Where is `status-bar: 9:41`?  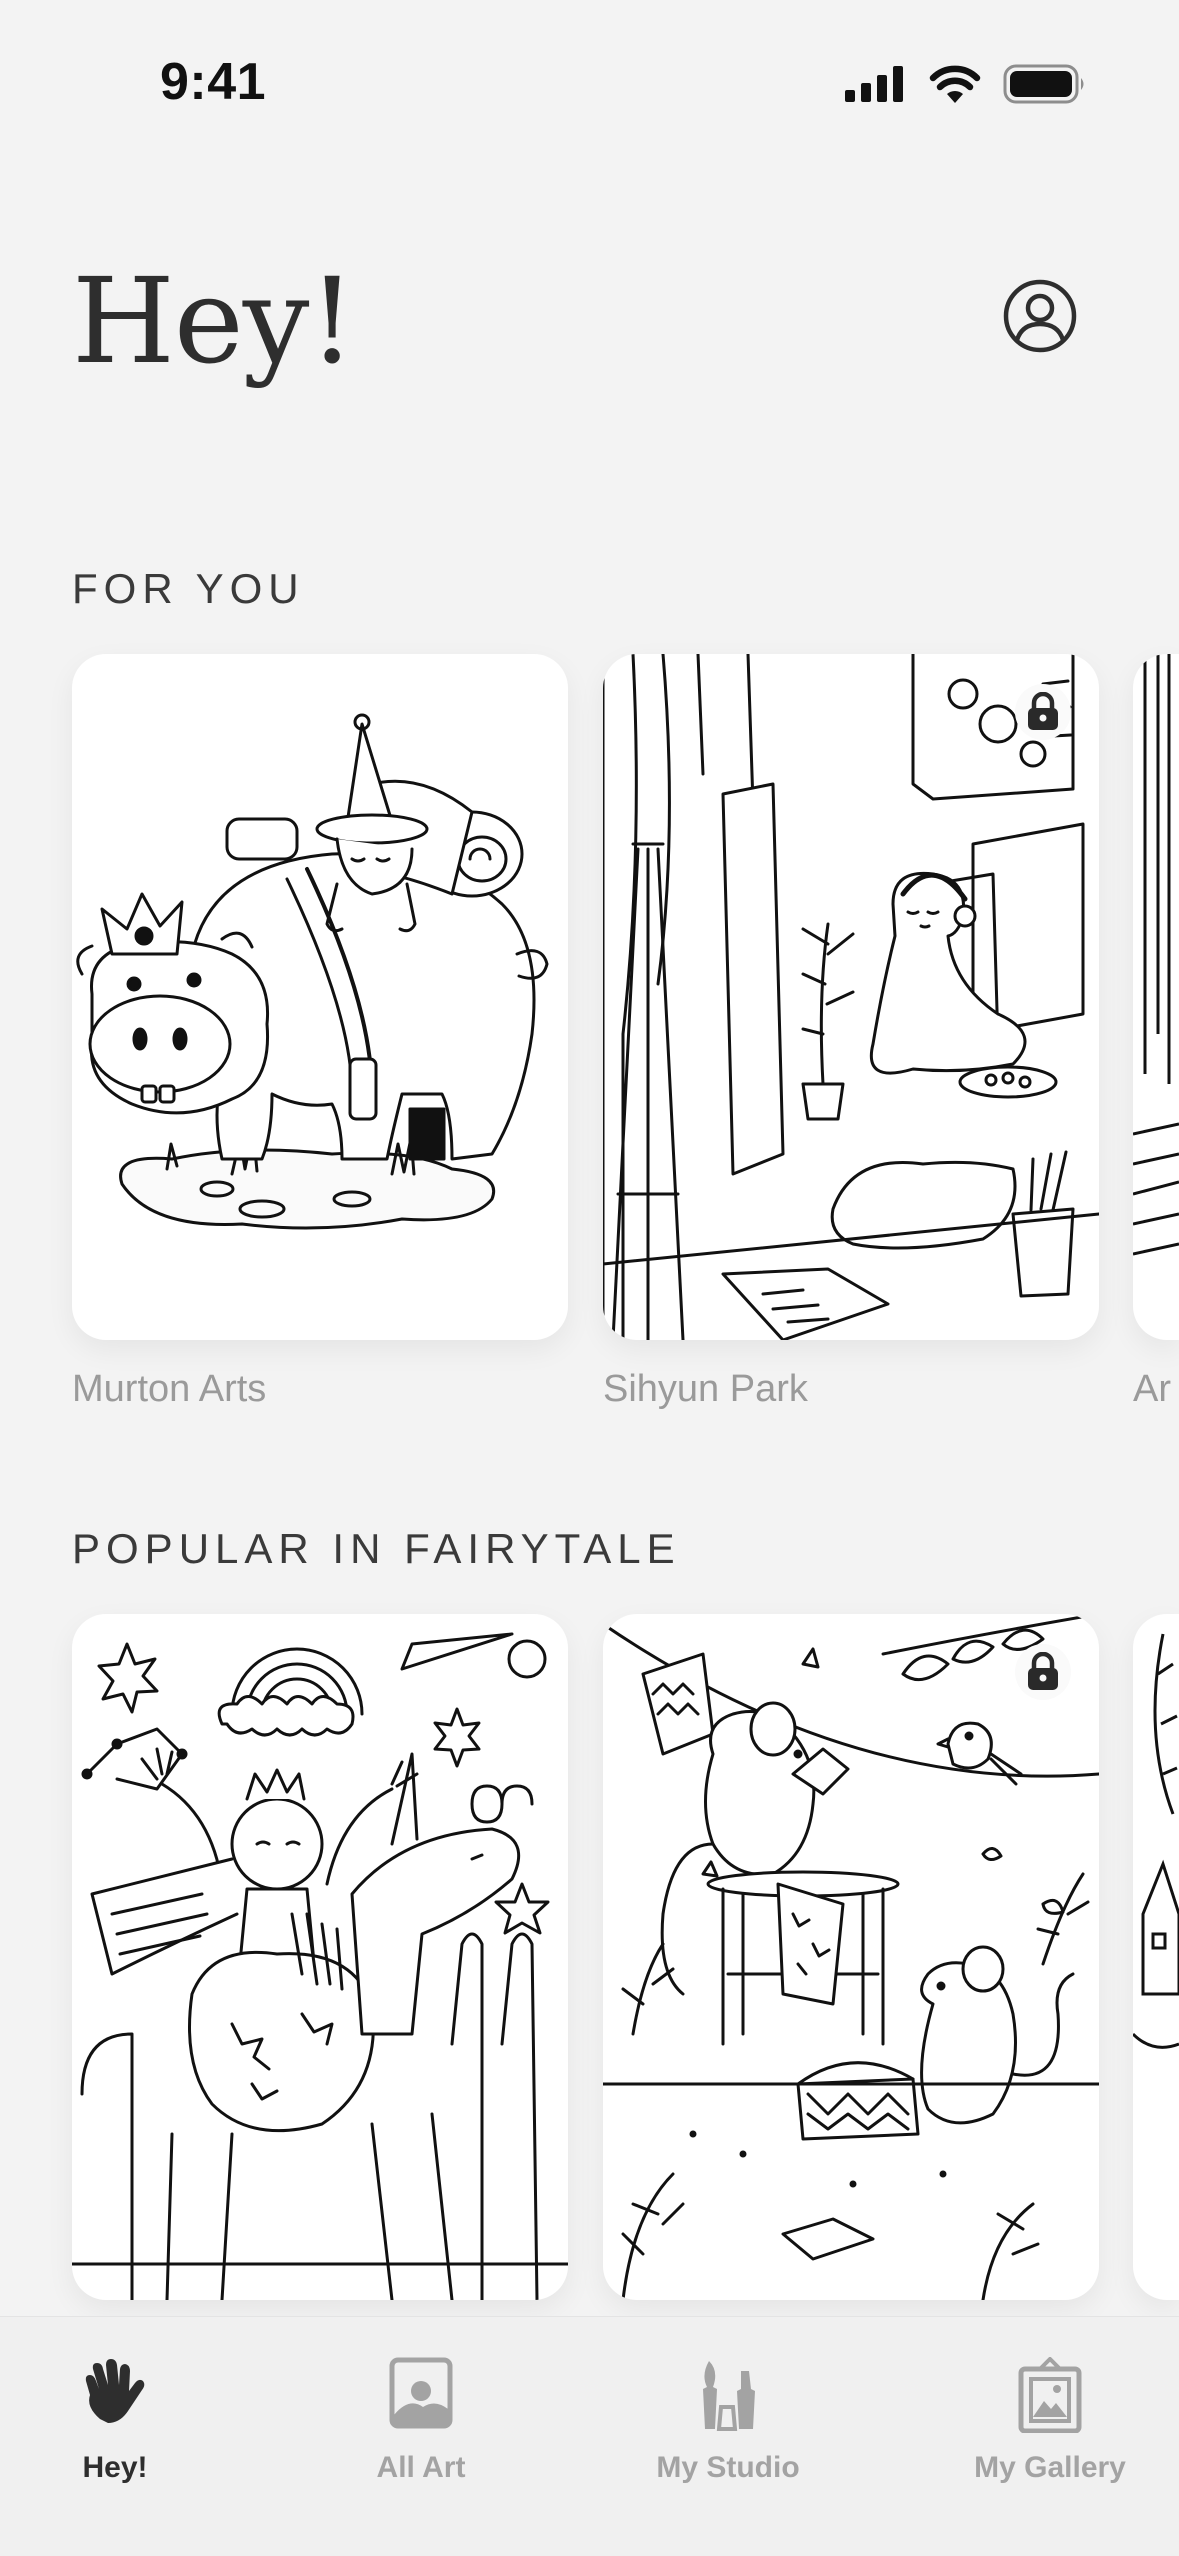
status-bar: 9:41 is located at coordinates (589, 75).